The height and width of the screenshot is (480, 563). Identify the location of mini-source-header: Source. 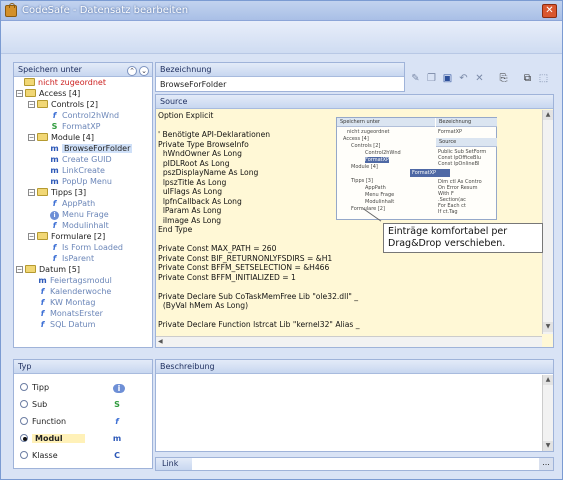
(466, 142).